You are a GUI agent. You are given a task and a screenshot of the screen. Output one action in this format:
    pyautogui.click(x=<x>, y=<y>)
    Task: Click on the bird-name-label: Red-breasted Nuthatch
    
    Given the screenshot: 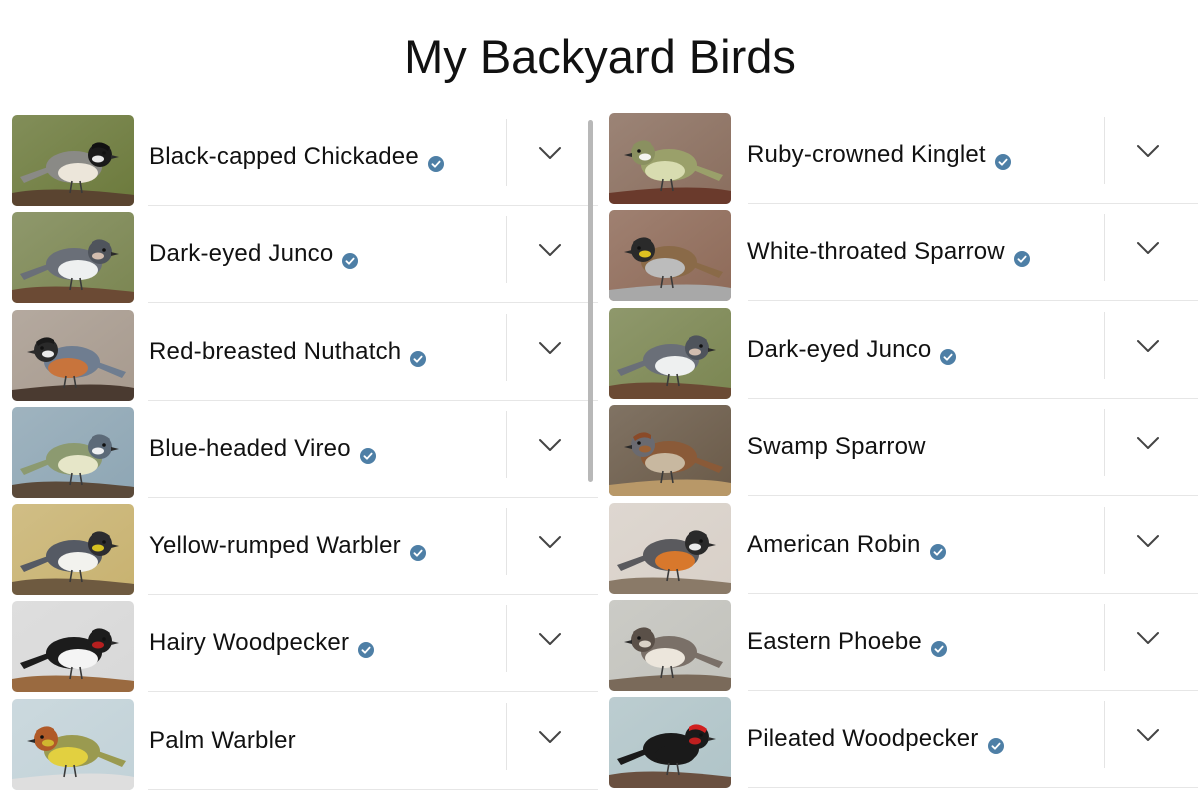 What is the action you would take?
    pyautogui.click(x=275, y=351)
    